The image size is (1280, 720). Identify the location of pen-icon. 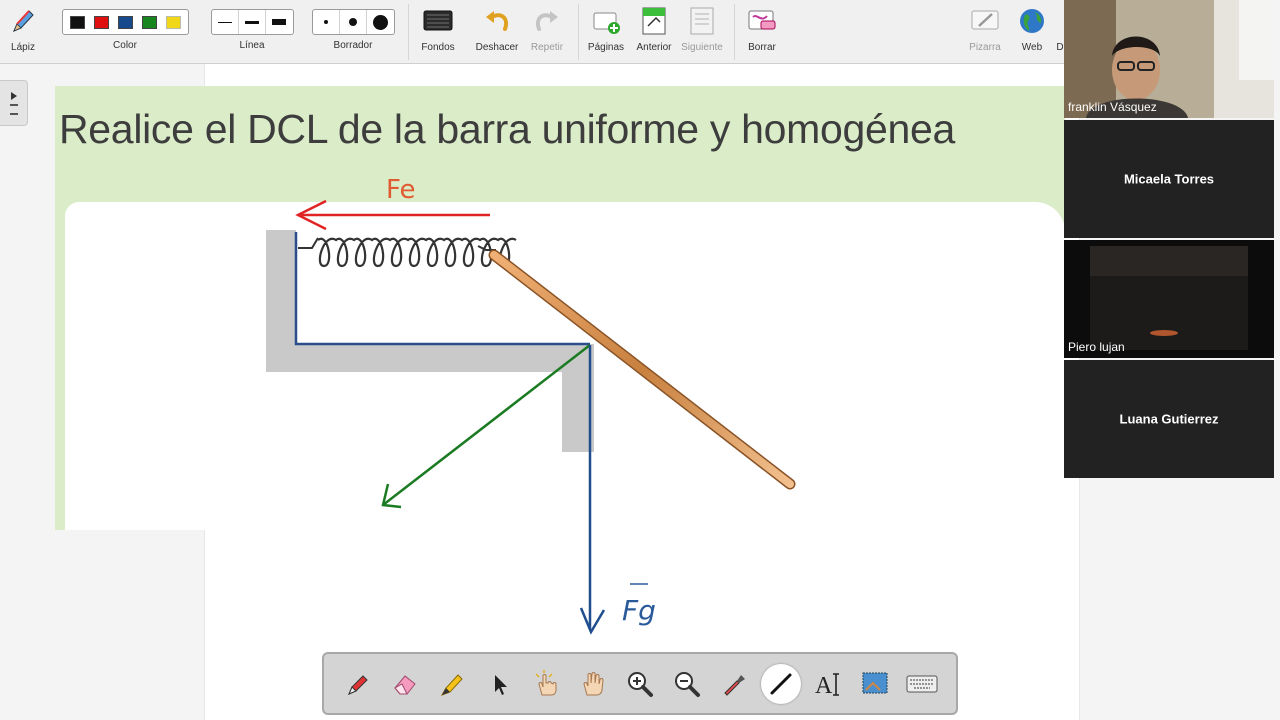
(357, 684).